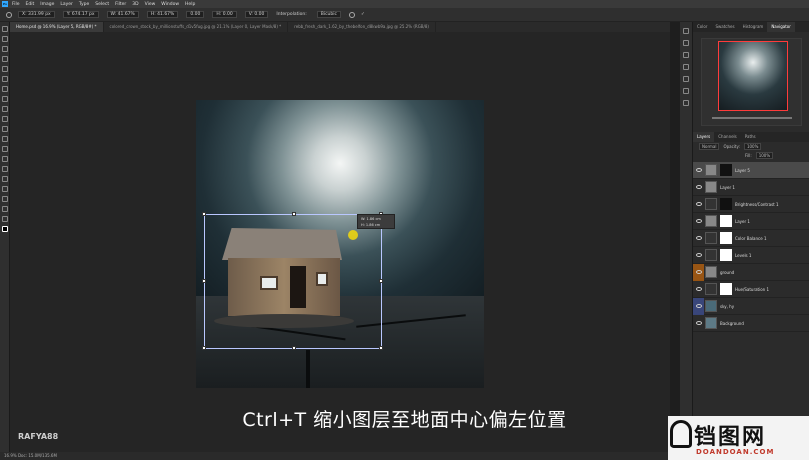 The width and height of the screenshot is (809, 460). I want to click on layer-row: sky, hy, so click(751, 306).